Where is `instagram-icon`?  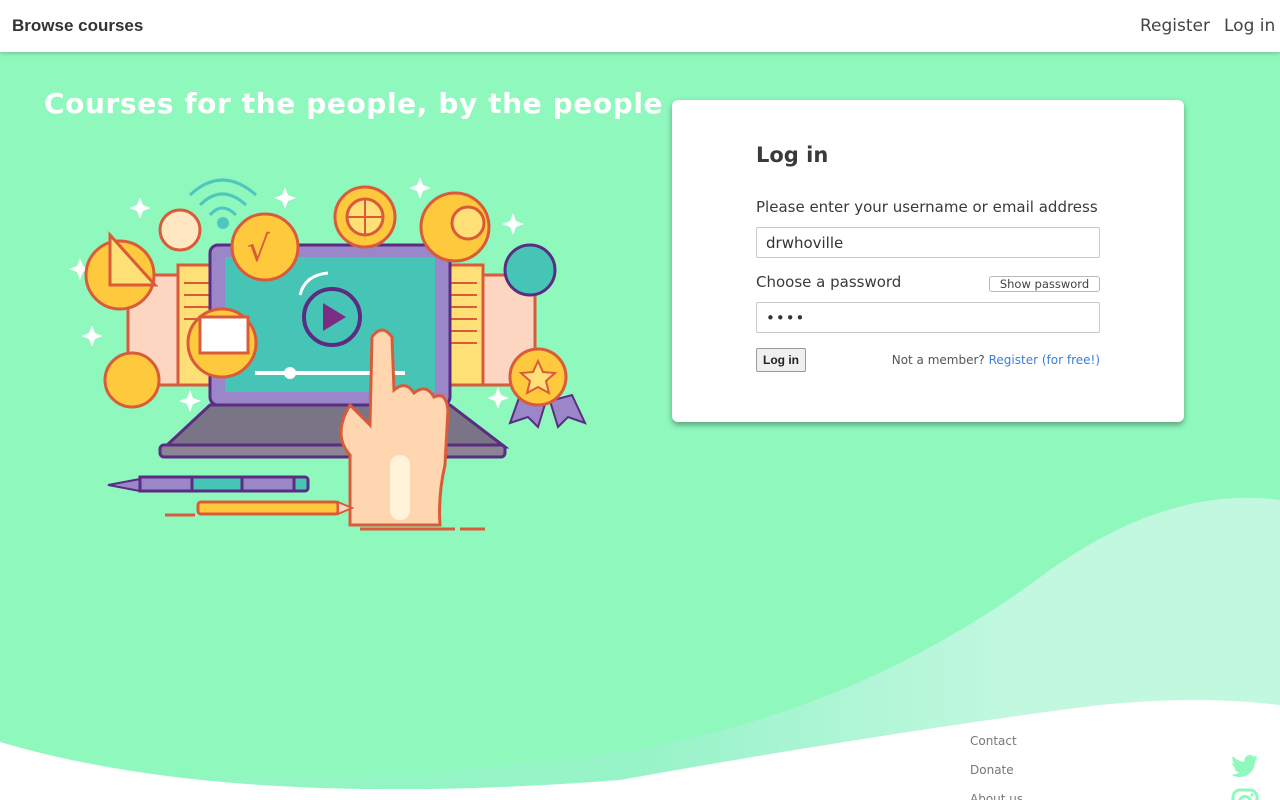
instagram-icon is located at coordinates (1245, 794).